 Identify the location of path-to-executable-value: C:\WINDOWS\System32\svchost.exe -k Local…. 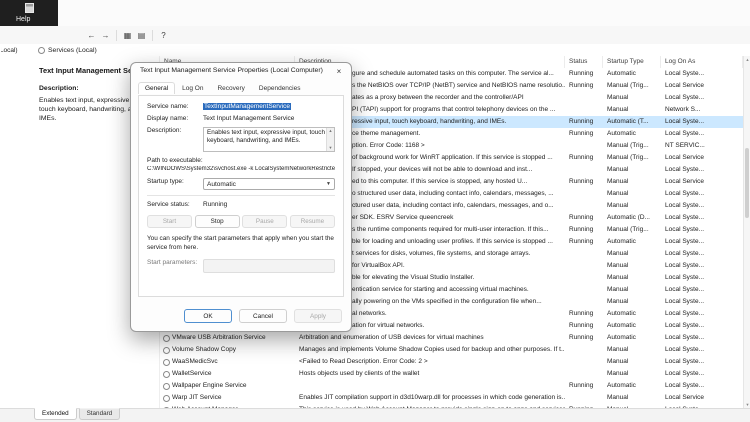
(241, 169).